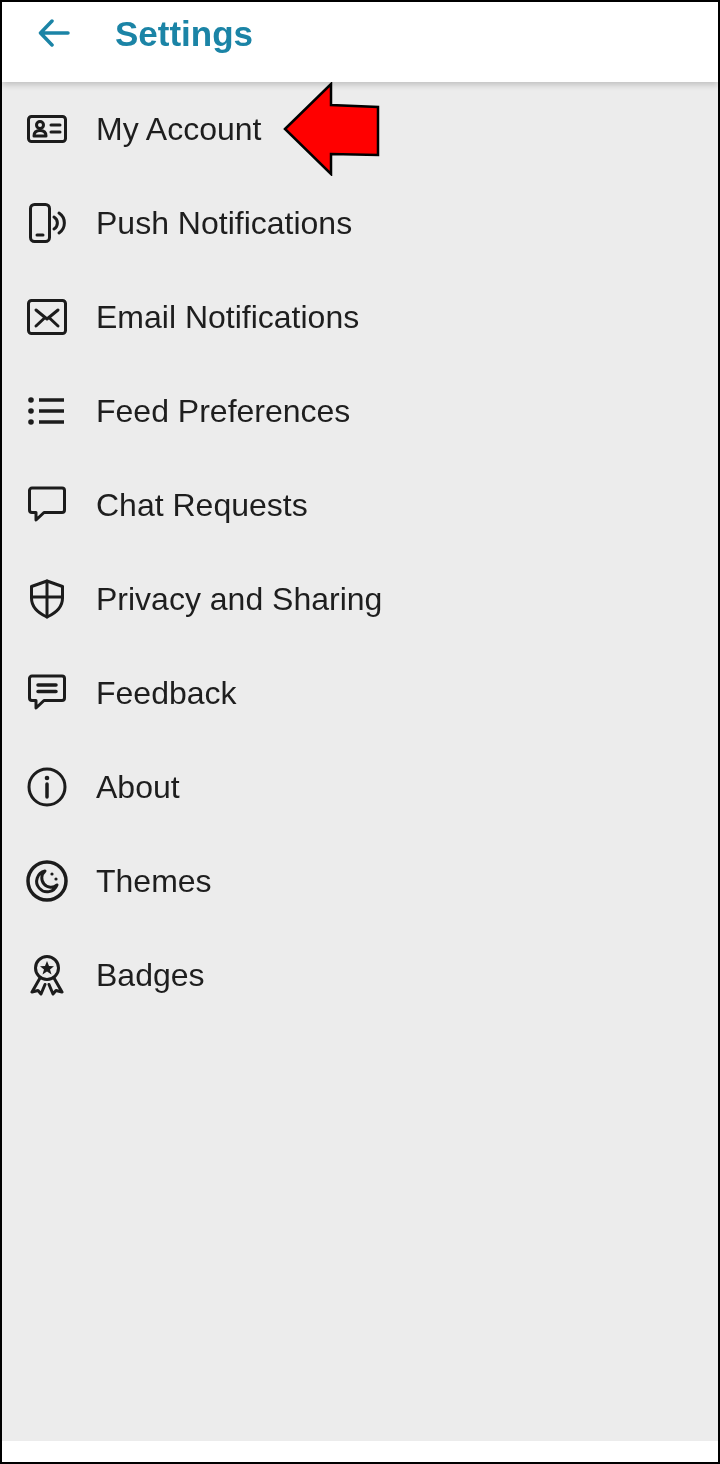 This screenshot has width=720, height=1464. What do you see at coordinates (115, 975) in the screenshot?
I see `settings-item: Badges` at bounding box center [115, 975].